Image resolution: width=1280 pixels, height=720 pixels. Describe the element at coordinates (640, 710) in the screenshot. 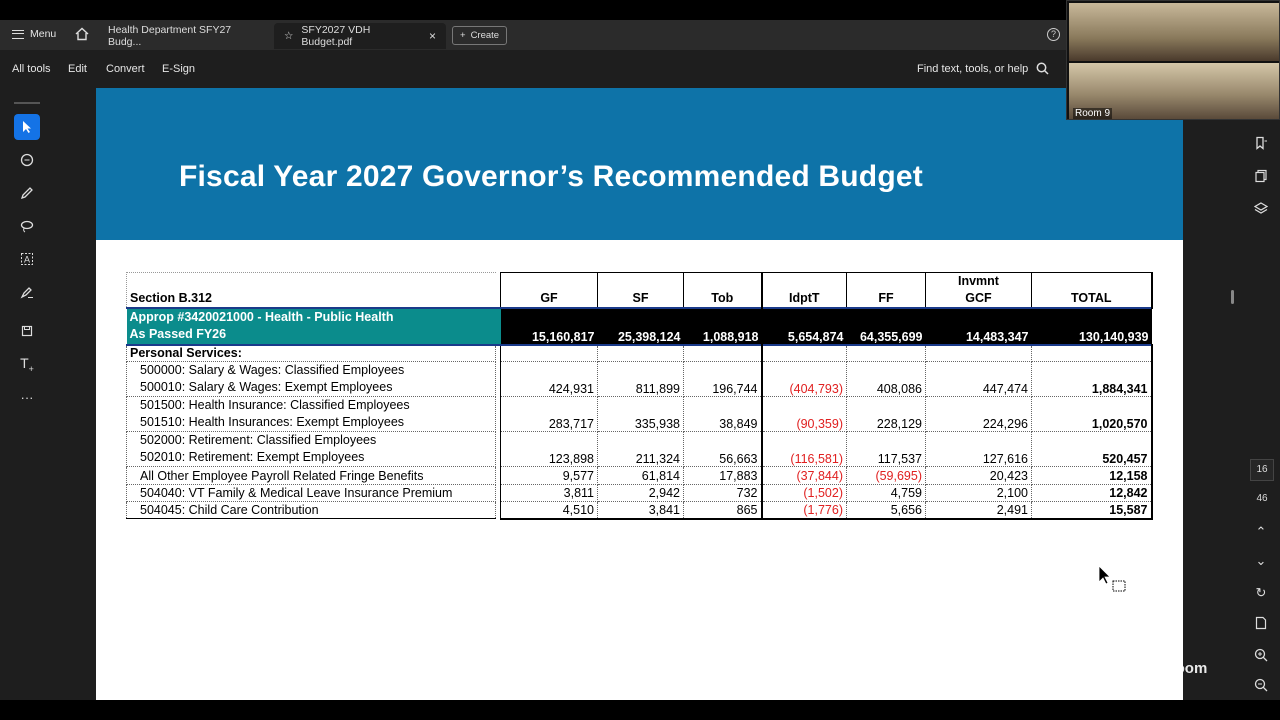

I see `bottom-letterbox` at that location.